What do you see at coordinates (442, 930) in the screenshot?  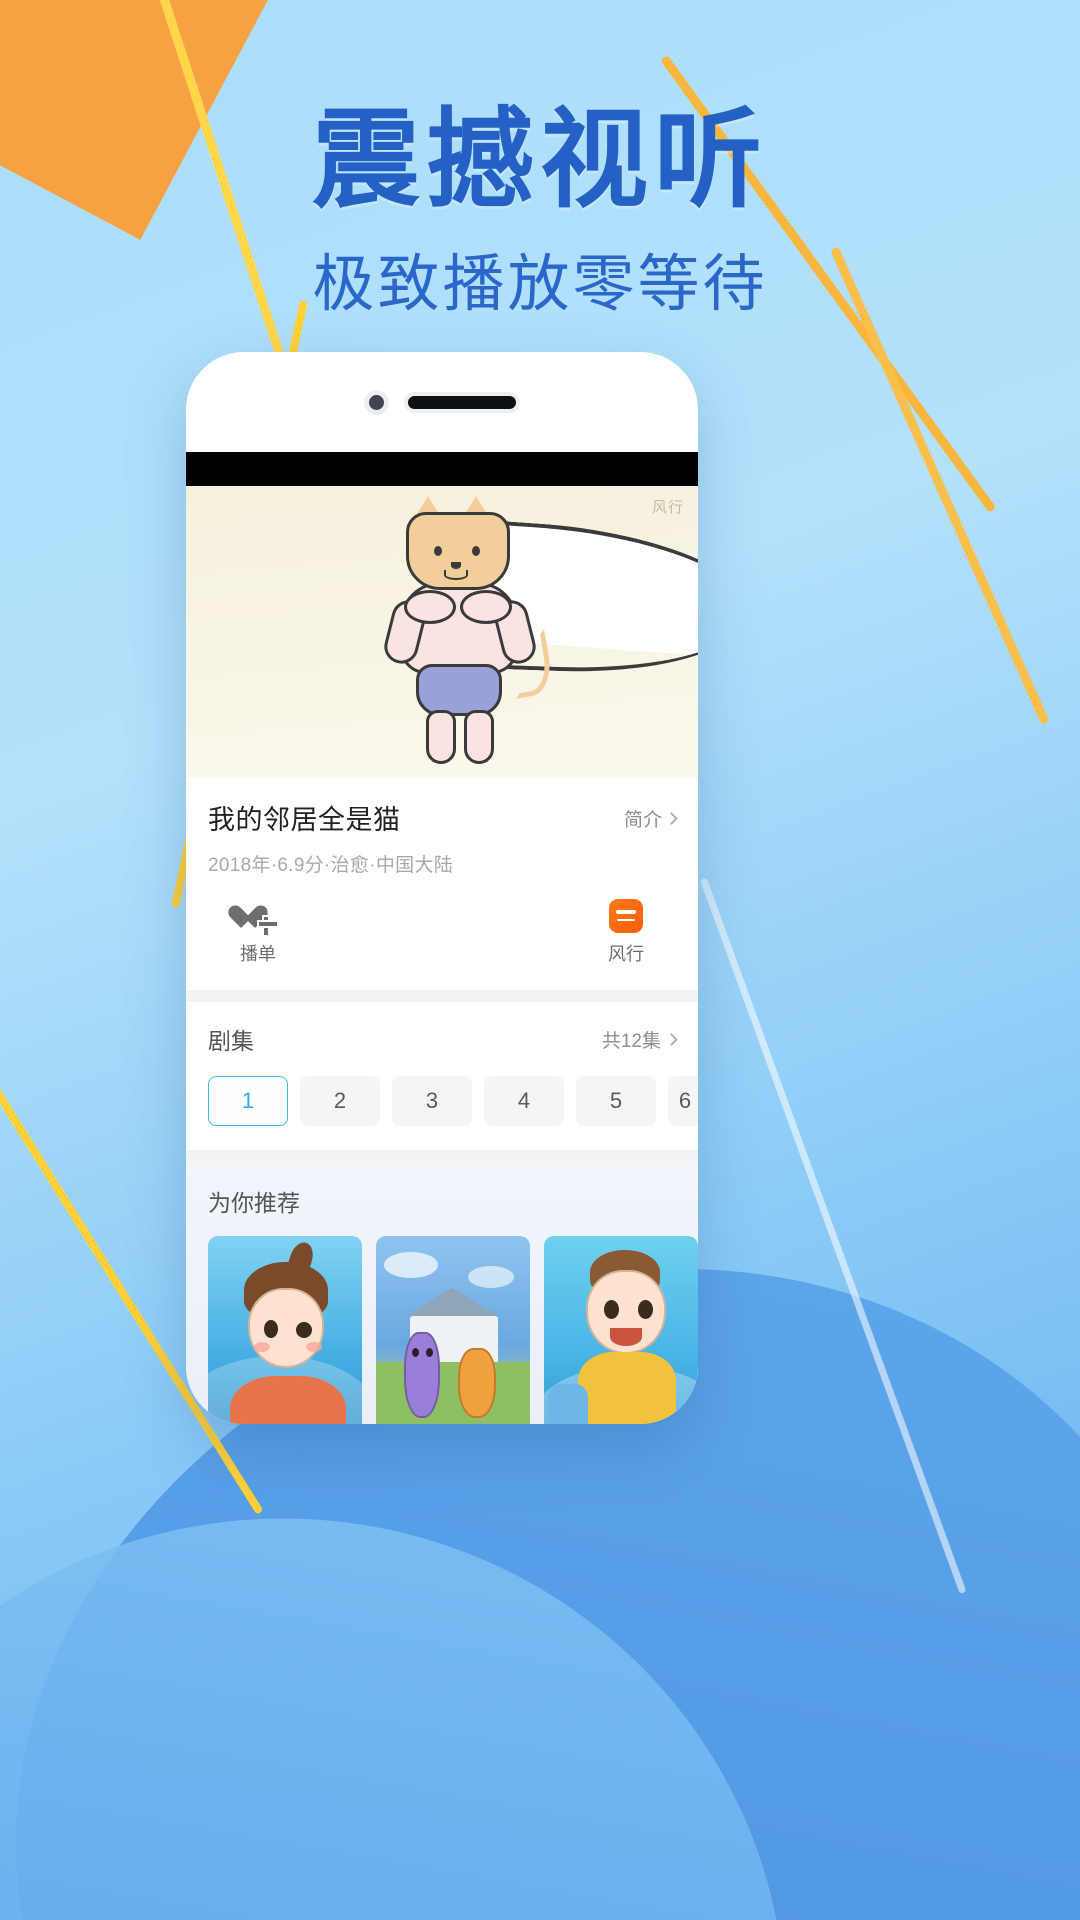 I see `action-row: 播单 风行` at bounding box center [442, 930].